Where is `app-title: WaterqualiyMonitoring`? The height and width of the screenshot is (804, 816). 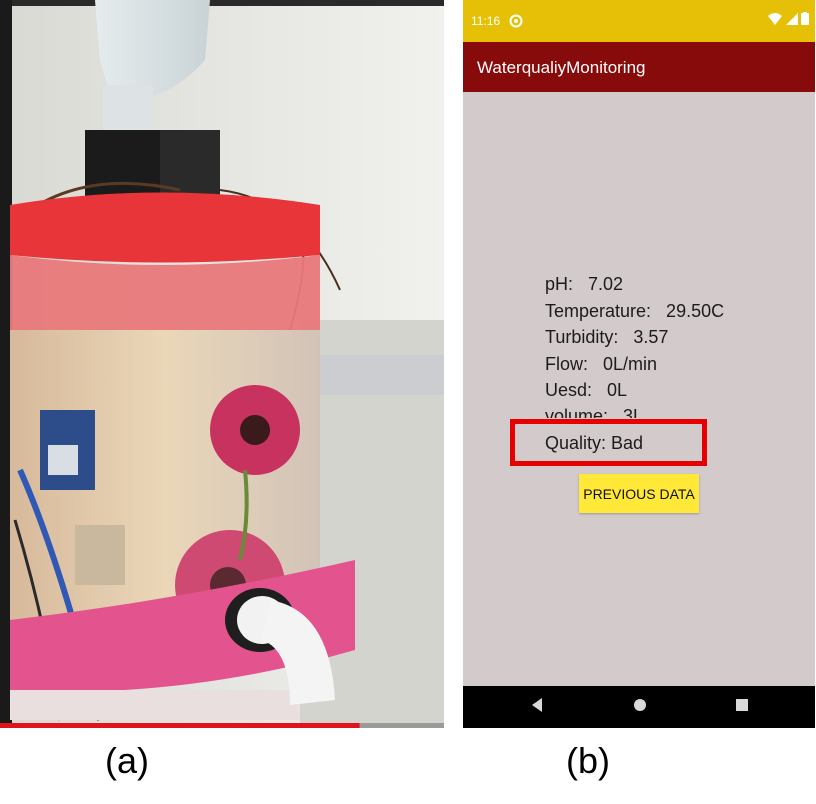 app-title: WaterqualiyMonitoring is located at coordinates (561, 67).